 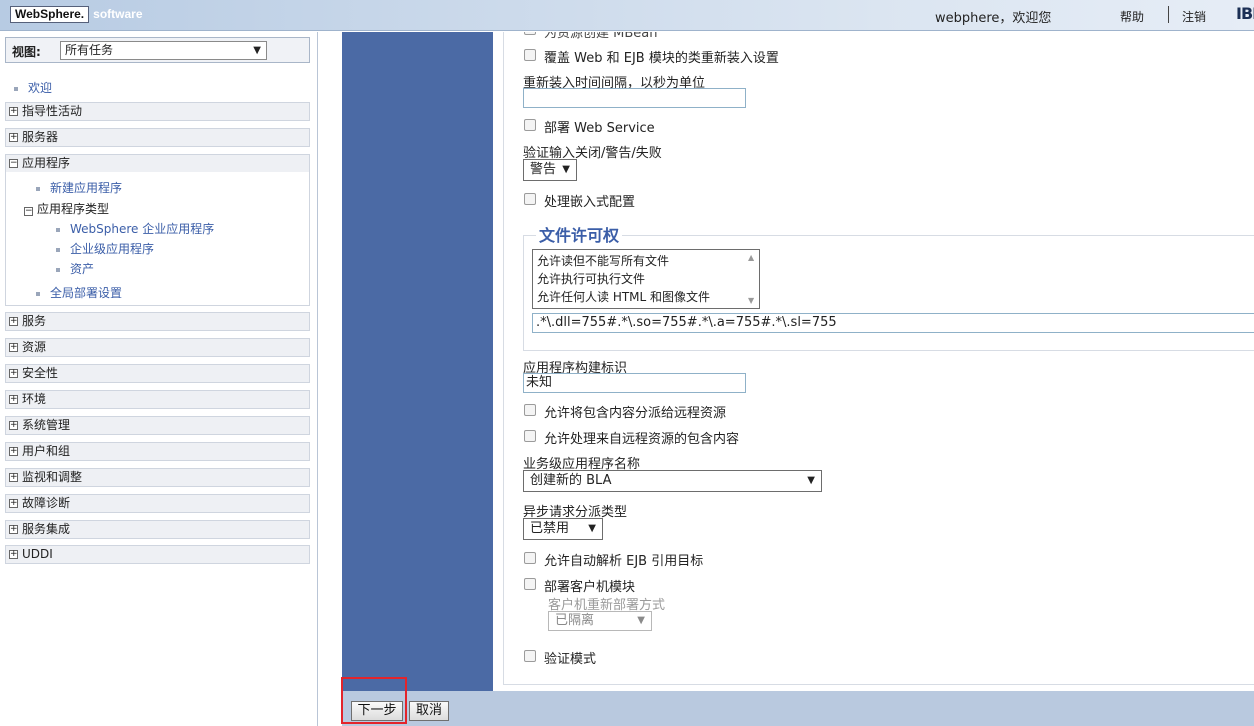 I want to click on welcome-user-text: webphere，欢迎您, so click(x=993, y=18).